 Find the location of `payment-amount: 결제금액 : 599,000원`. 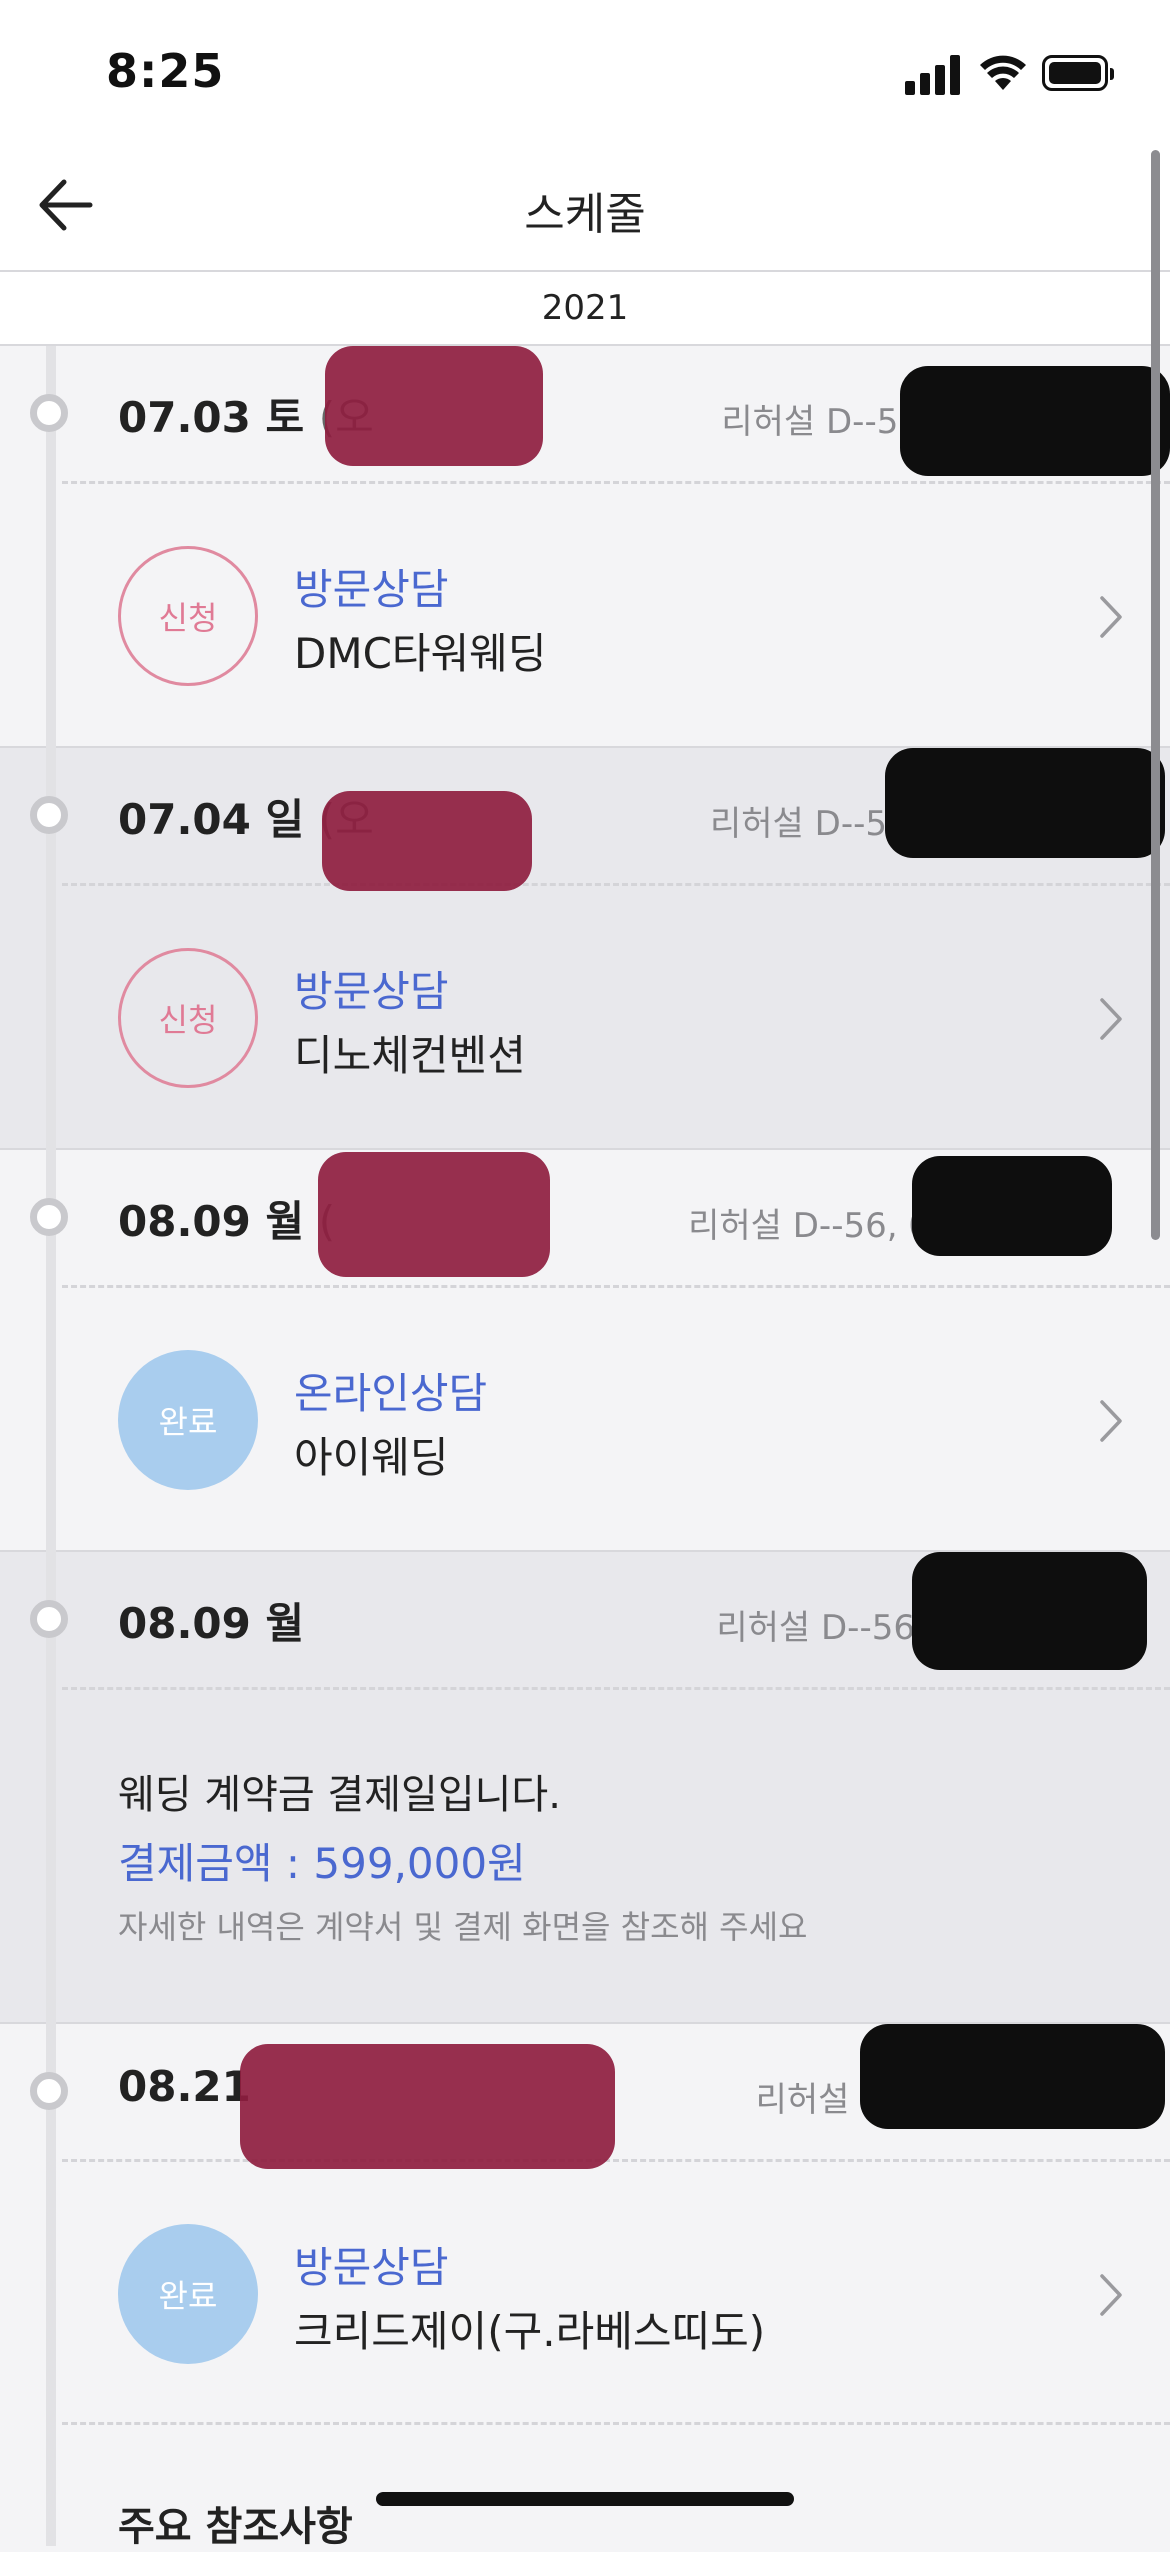

payment-amount: 결제금액 : 599,000원 is located at coordinates (322, 1863).